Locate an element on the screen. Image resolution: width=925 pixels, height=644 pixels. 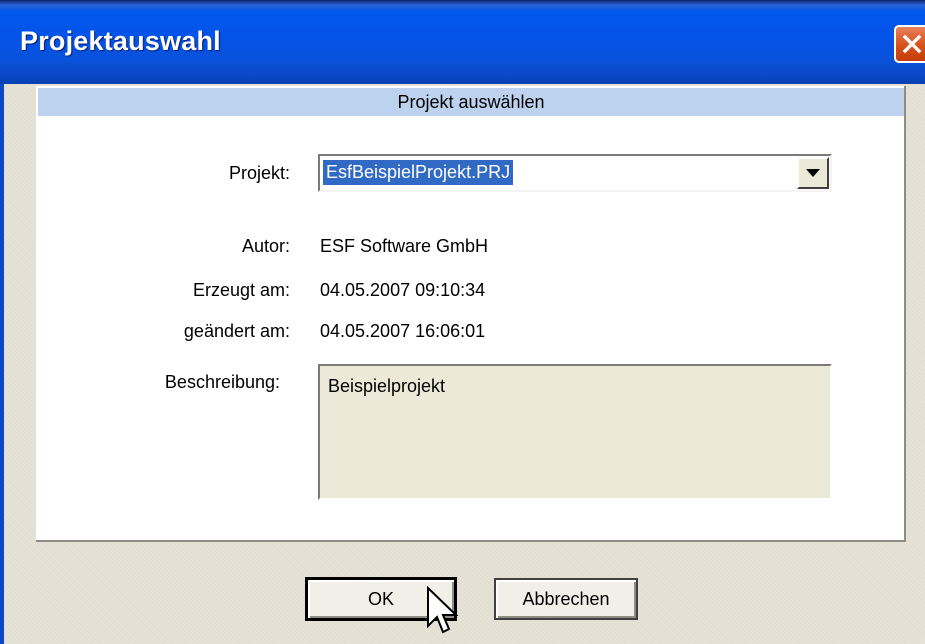
description-value: Beispielprojekt is located at coordinates (387, 386).